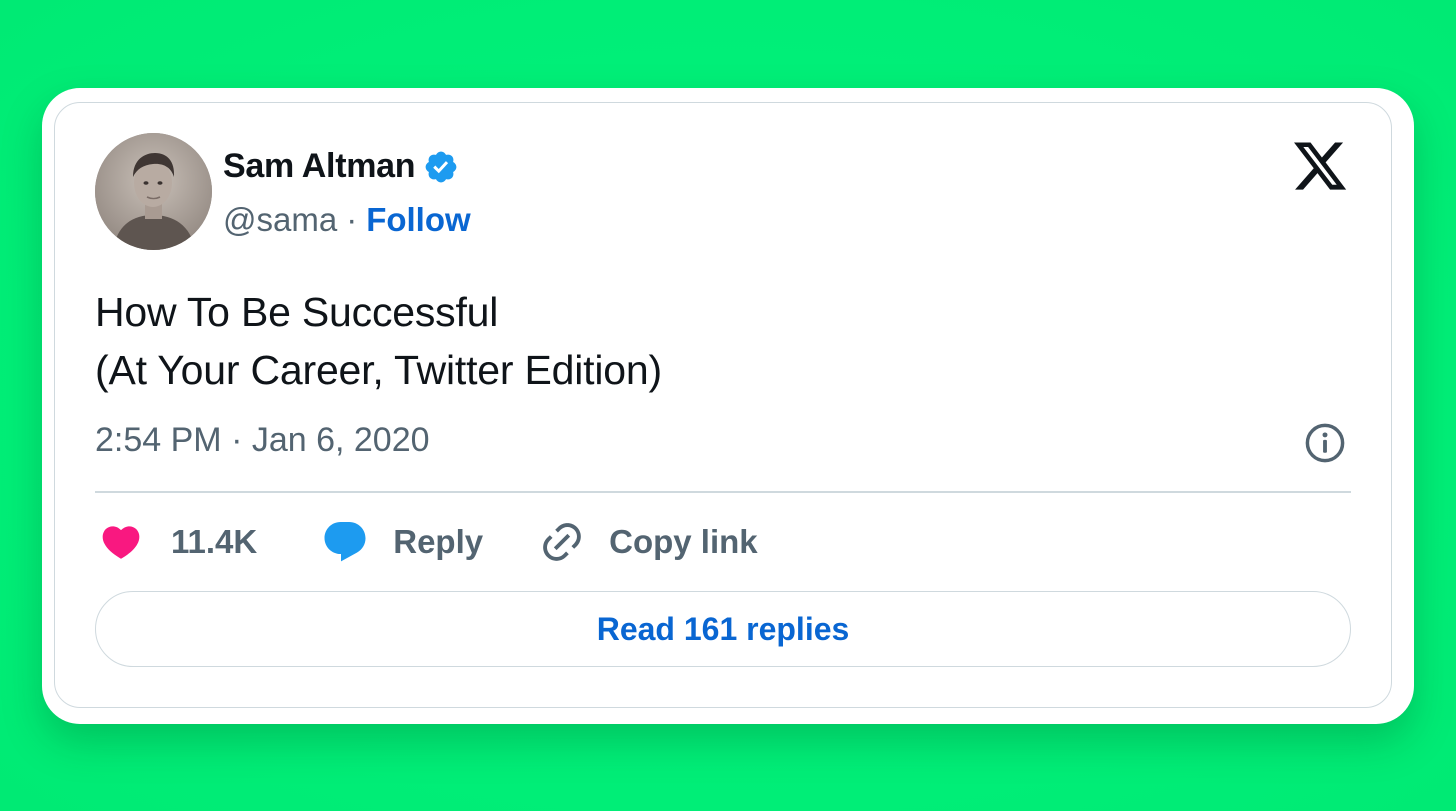 The height and width of the screenshot is (811, 1456). I want to click on link-icon, so click(562, 542).